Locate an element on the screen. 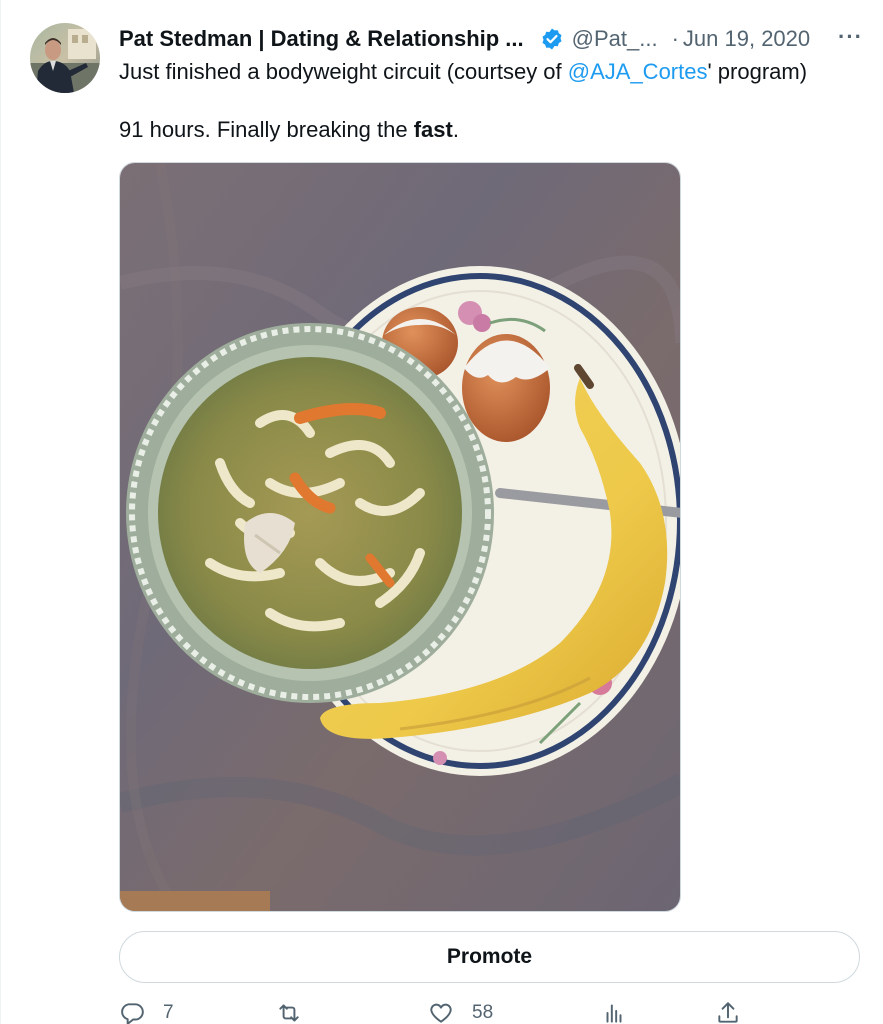 Image resolution: width=883 pixels, height=1024 pixels. tweet-text-line-2-suffix: . is located at coordinates (455, 129).